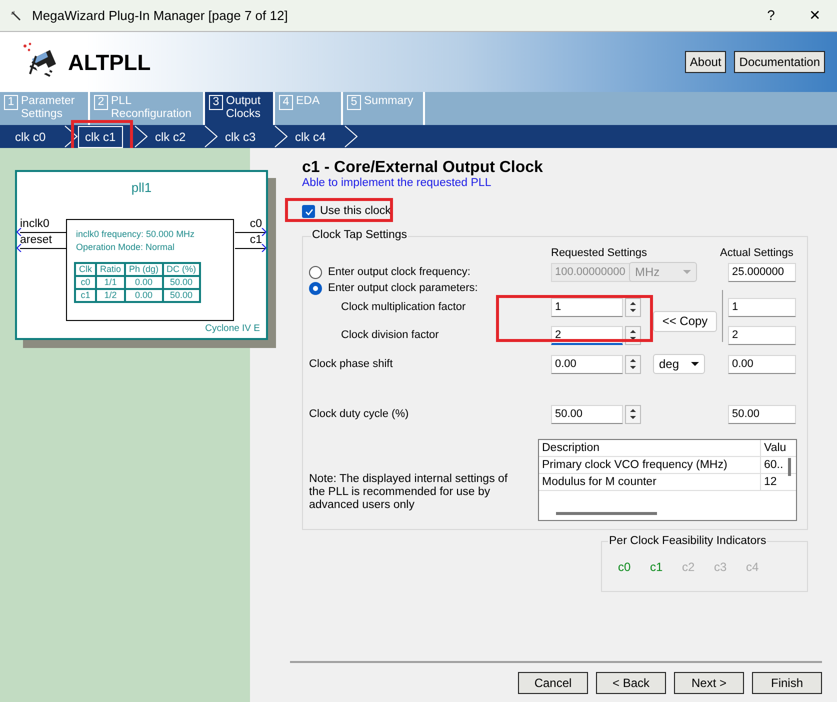  Describe the element at coordinates (181, 269) in the screenshot. I see `table-header: DC (%)` at that location.